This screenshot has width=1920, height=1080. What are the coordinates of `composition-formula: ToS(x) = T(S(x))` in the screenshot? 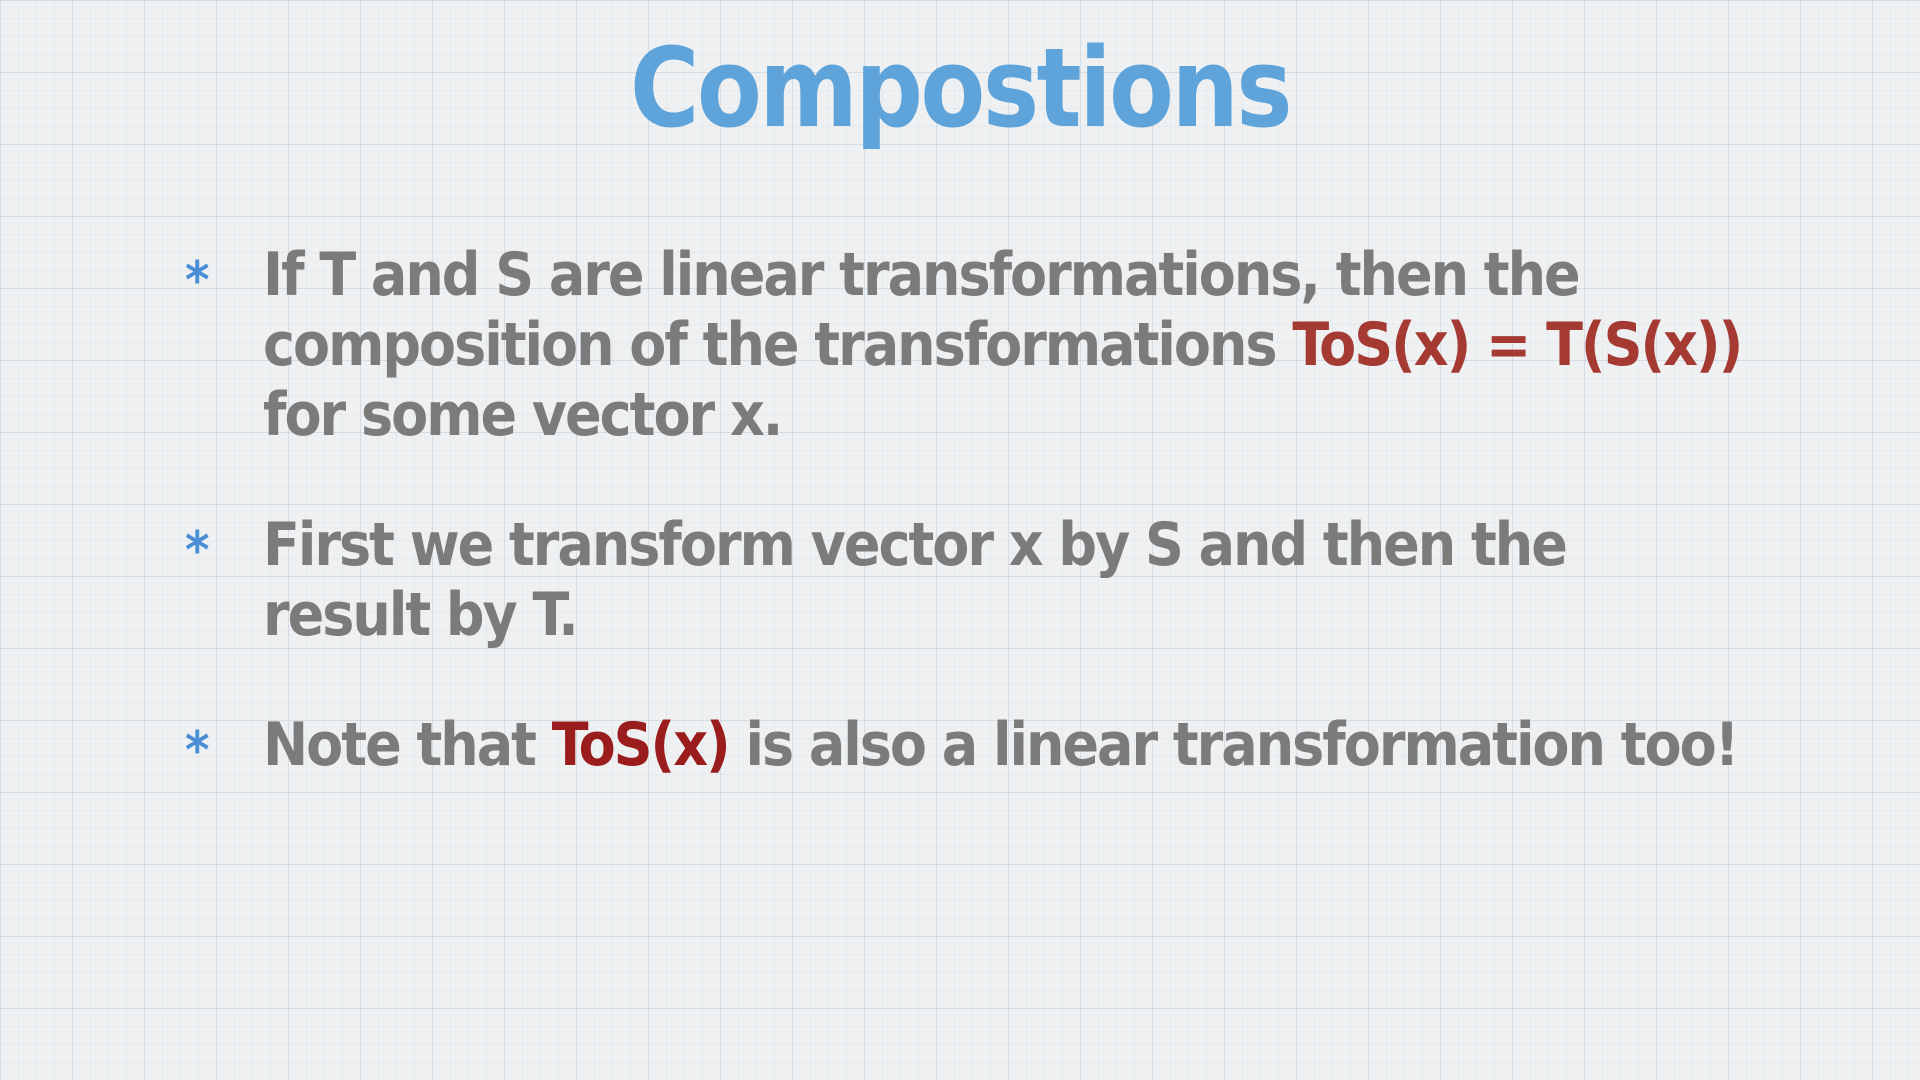 It's located at (1517, 345).